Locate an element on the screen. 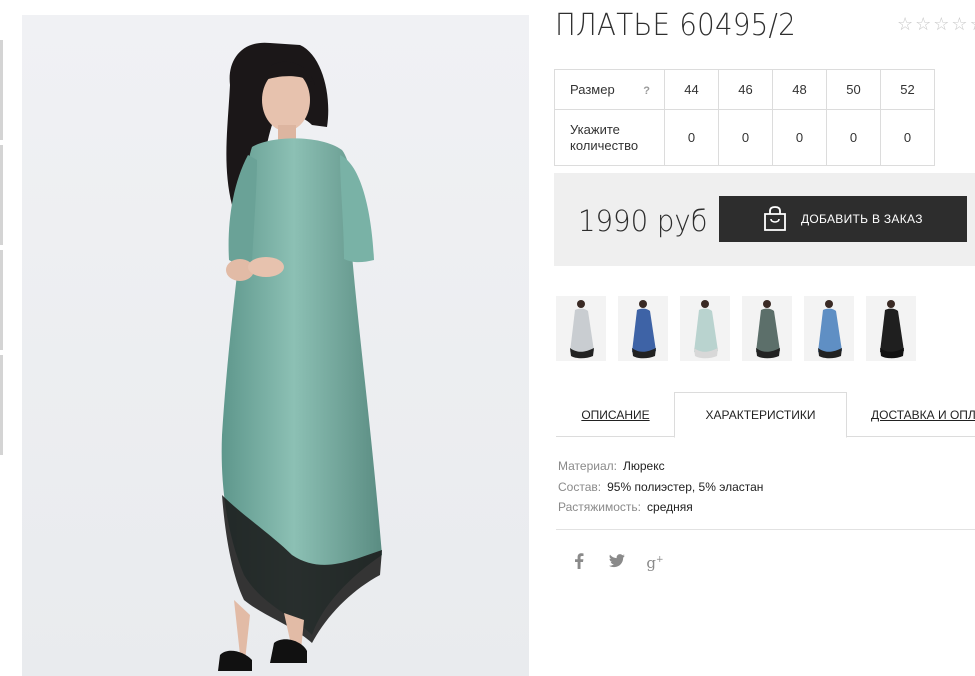 This screenshot has height=676, width=975. quantity-row: Укажите количество 0 0 0 0 0 is located at coordinates (744, 137).